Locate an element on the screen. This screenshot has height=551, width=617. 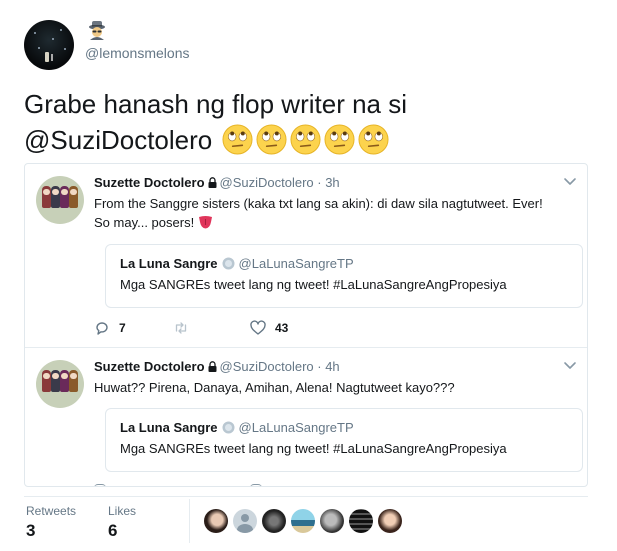
reply-count: 7 is located at coordinates (122, 328).